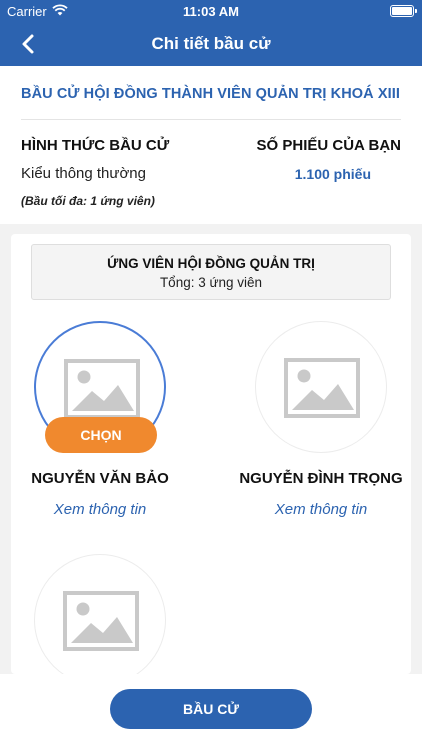  What do you see at coordinates (211, 709) in the screenshot?
I see `vote-button: BẦU CỬ` at bounding box center [211, 709].